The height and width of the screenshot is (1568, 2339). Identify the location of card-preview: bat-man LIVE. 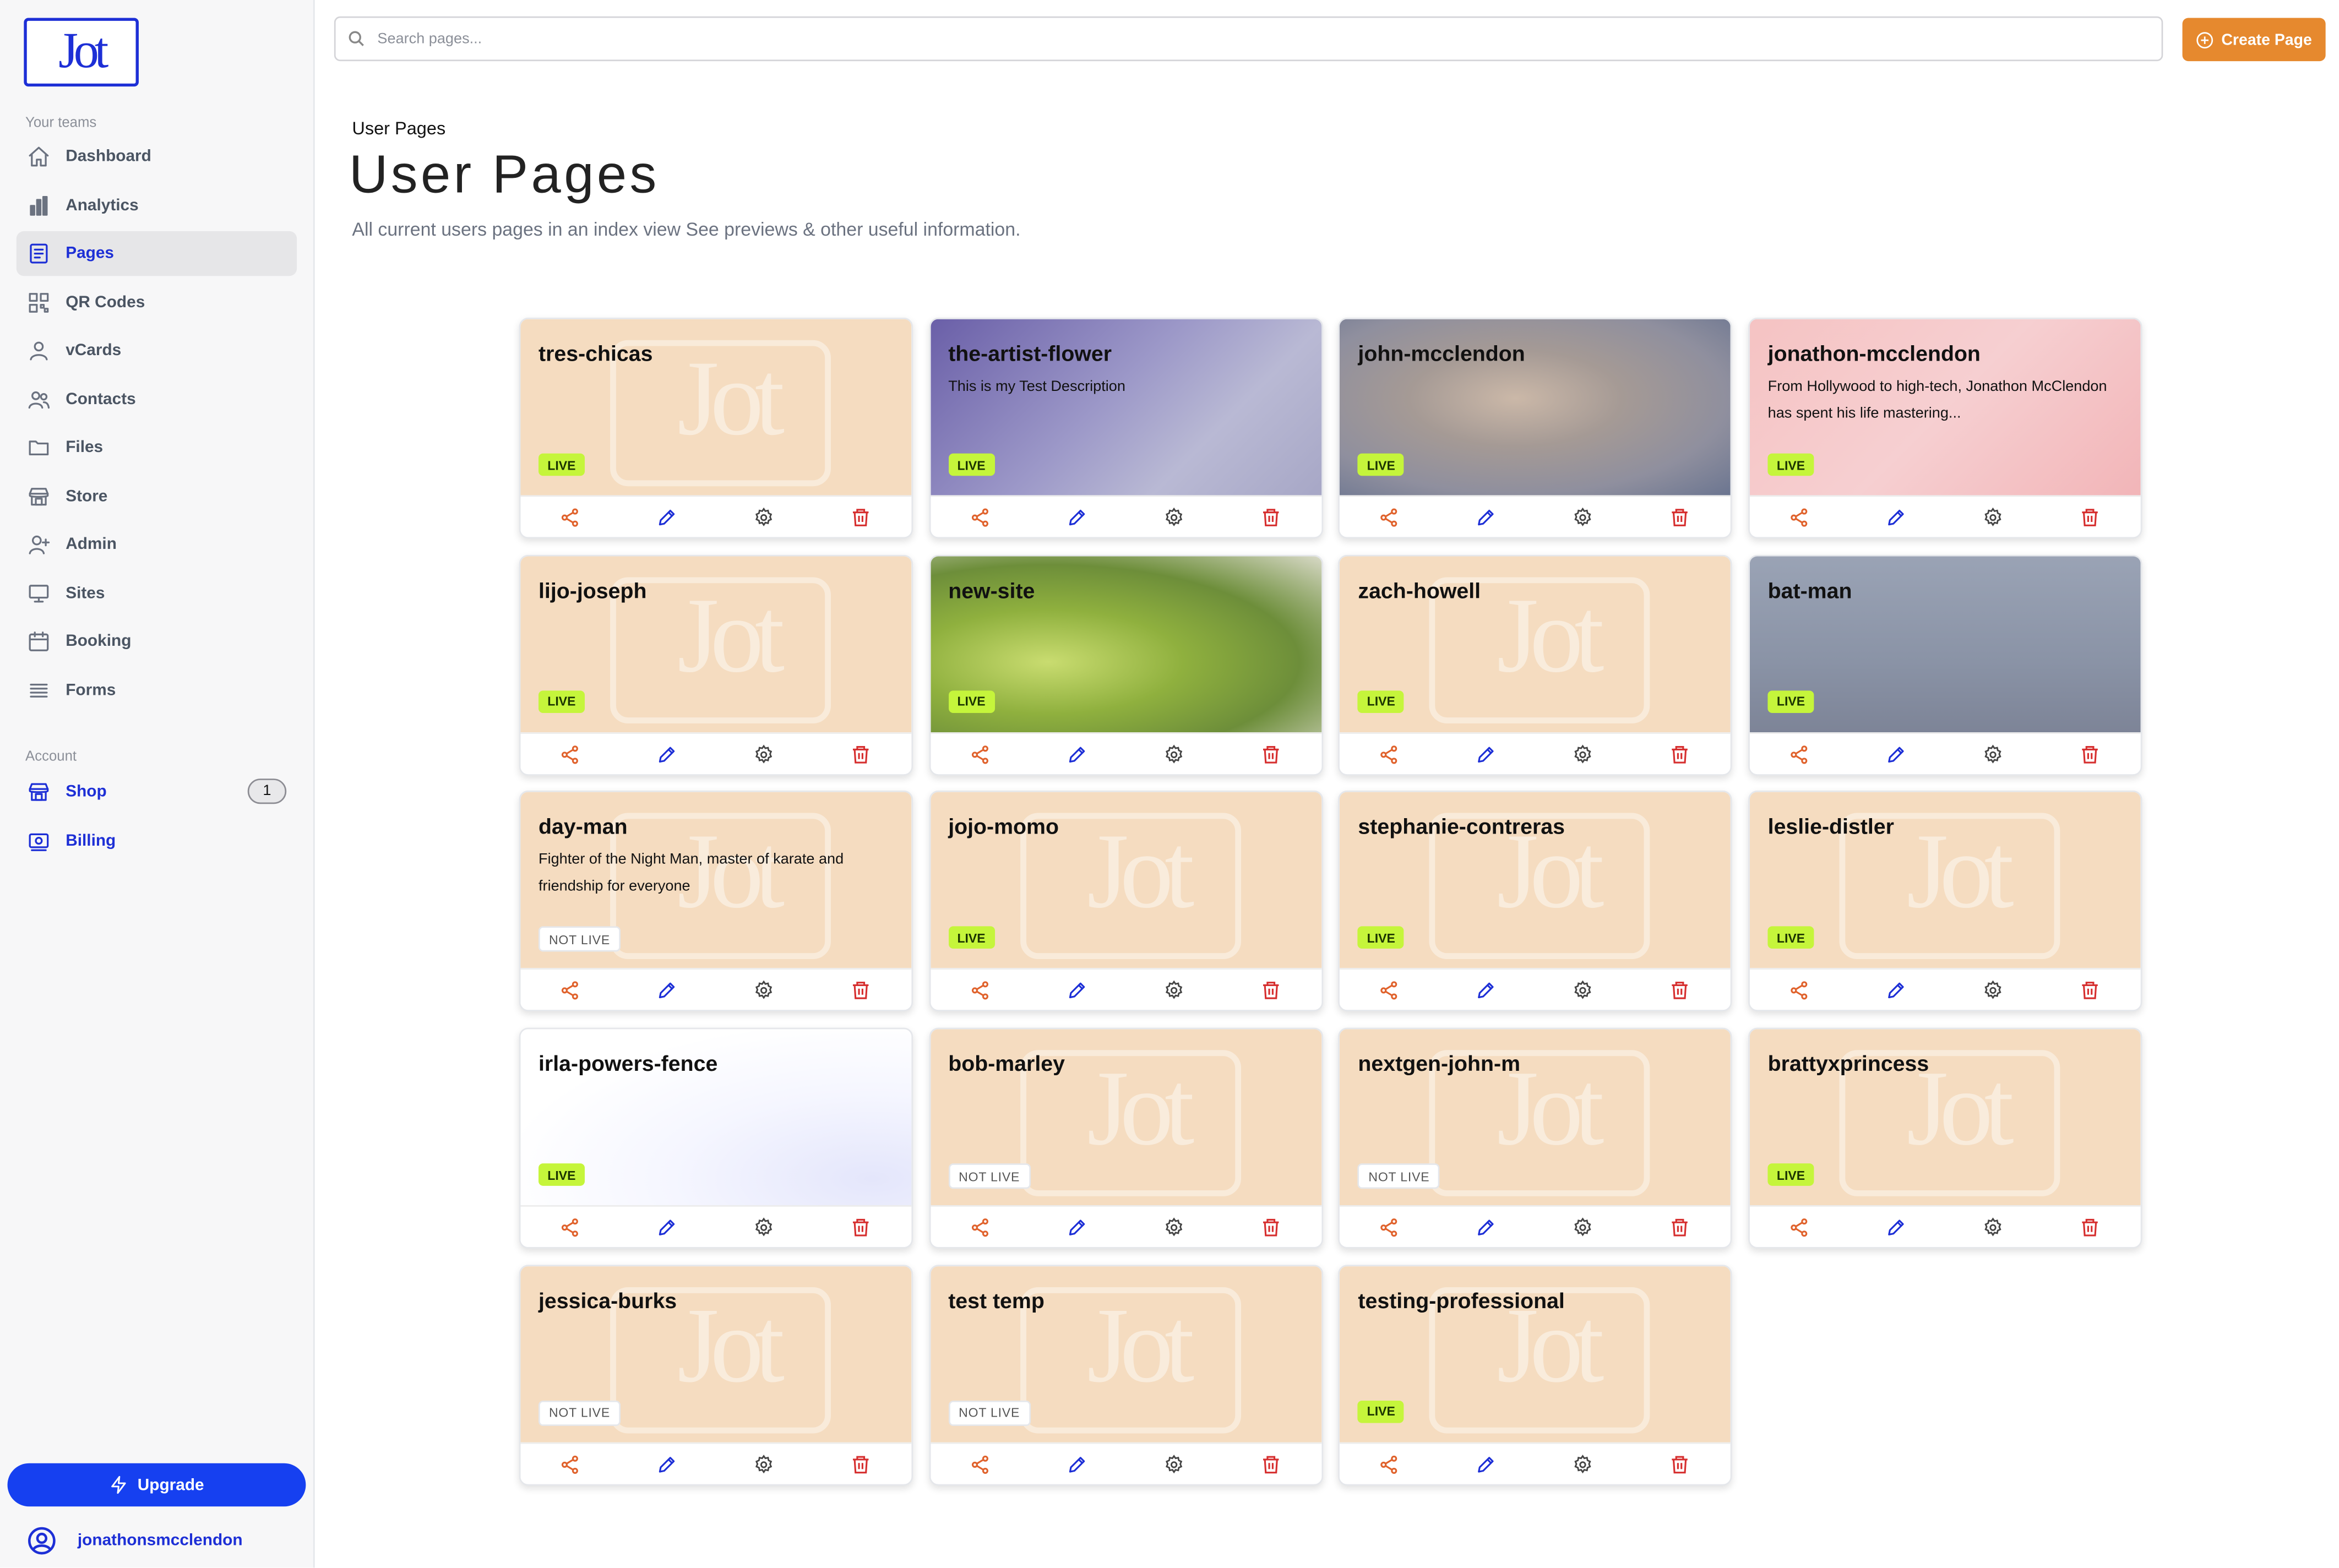
(1945, 644).